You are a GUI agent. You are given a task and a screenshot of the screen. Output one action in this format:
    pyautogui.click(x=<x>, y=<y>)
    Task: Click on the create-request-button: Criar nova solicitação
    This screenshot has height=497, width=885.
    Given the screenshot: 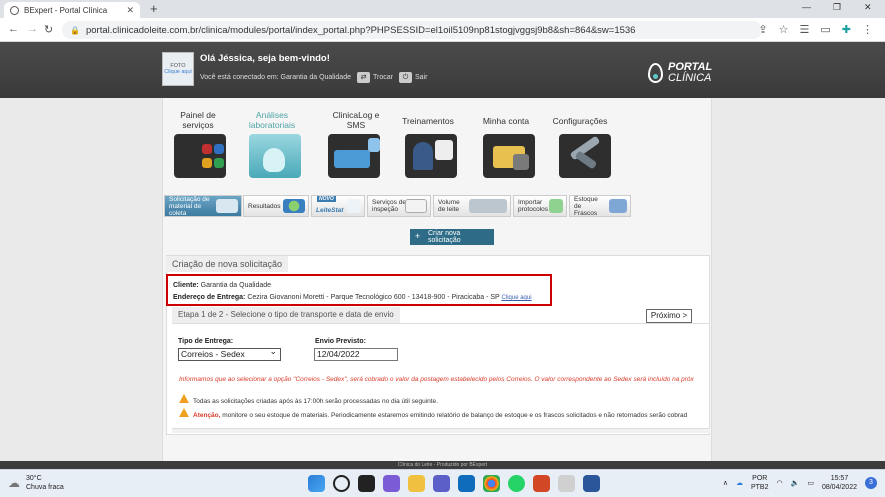 What is the action you would take?
    pyautogui.click(x=452, y=237)
    